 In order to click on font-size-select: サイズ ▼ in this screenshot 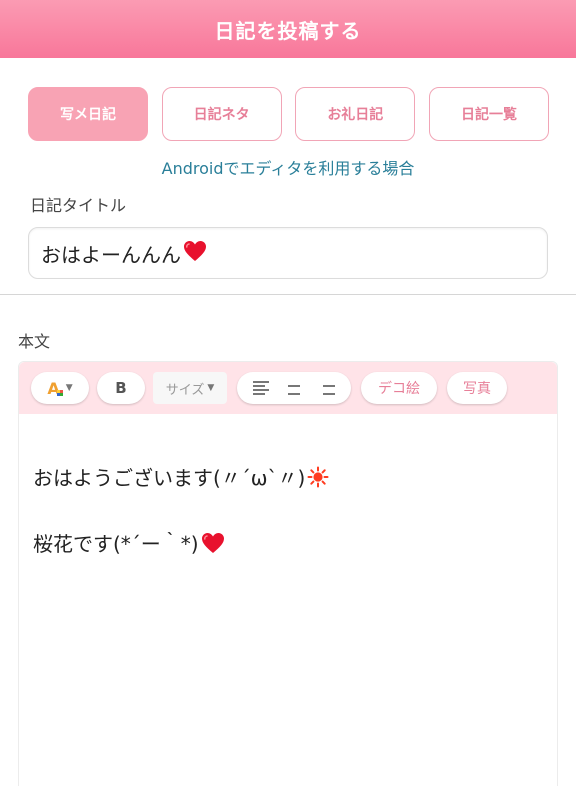, I will do `click(190, 388)`.